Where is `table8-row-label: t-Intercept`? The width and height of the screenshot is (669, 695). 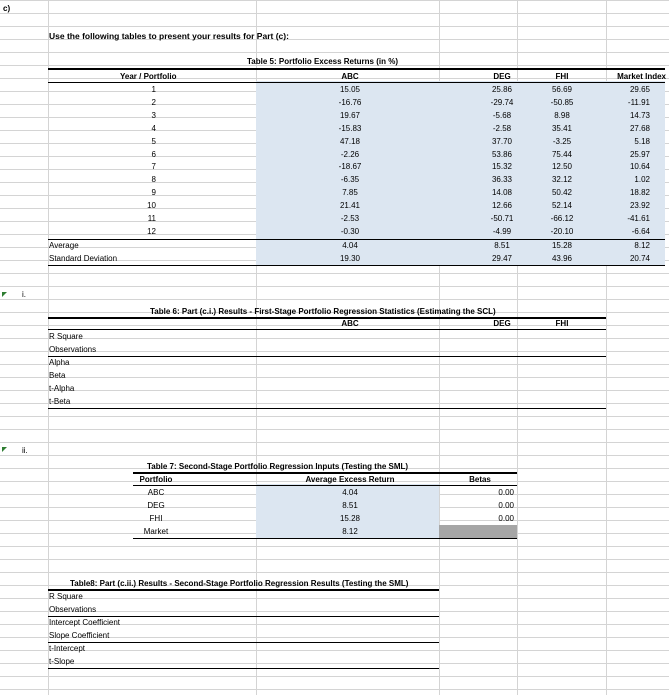 table8-row-label: t-Intercept is located at coordinates (67, 648).